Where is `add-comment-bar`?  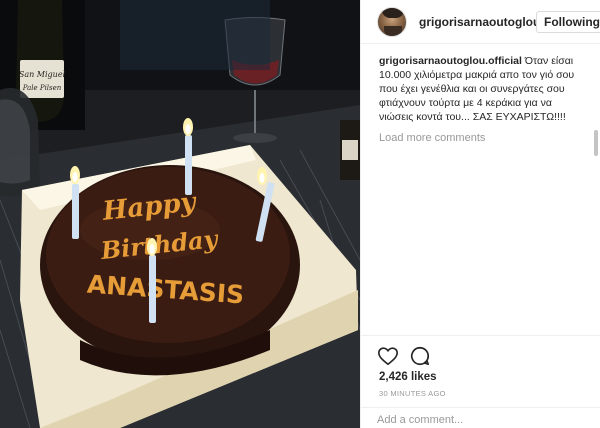 add-comment-bar is located at coordinates (480, 417).